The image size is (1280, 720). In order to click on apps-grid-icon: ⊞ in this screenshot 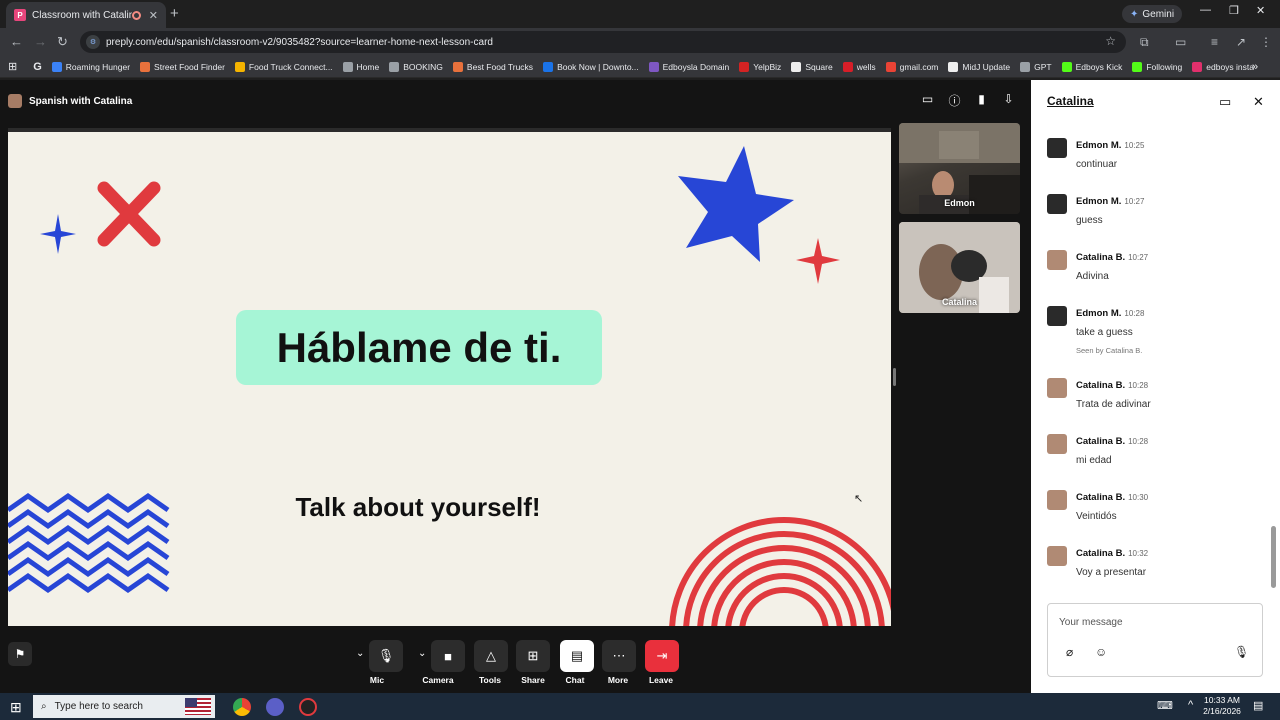, I will do `click(12, 66)`.